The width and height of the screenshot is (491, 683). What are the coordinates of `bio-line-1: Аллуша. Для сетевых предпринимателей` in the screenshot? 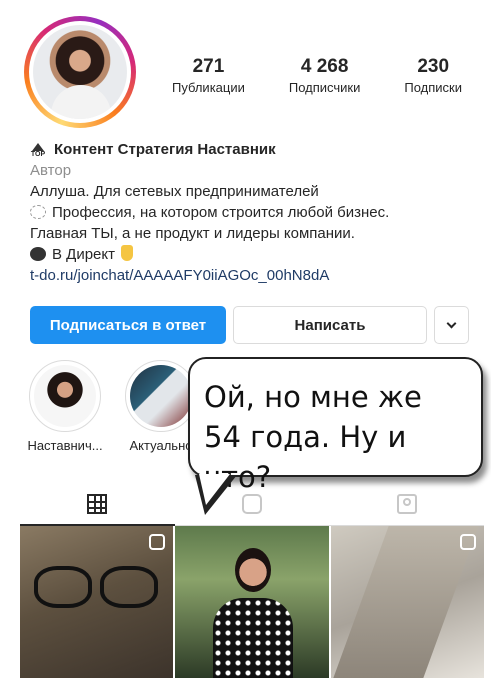 It's located at (174, 191).